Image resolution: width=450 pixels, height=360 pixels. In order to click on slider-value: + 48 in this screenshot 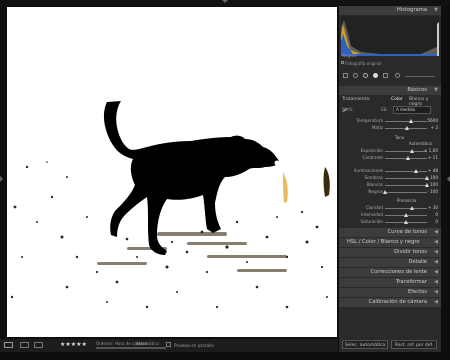, I will do `click(433, 170)`.